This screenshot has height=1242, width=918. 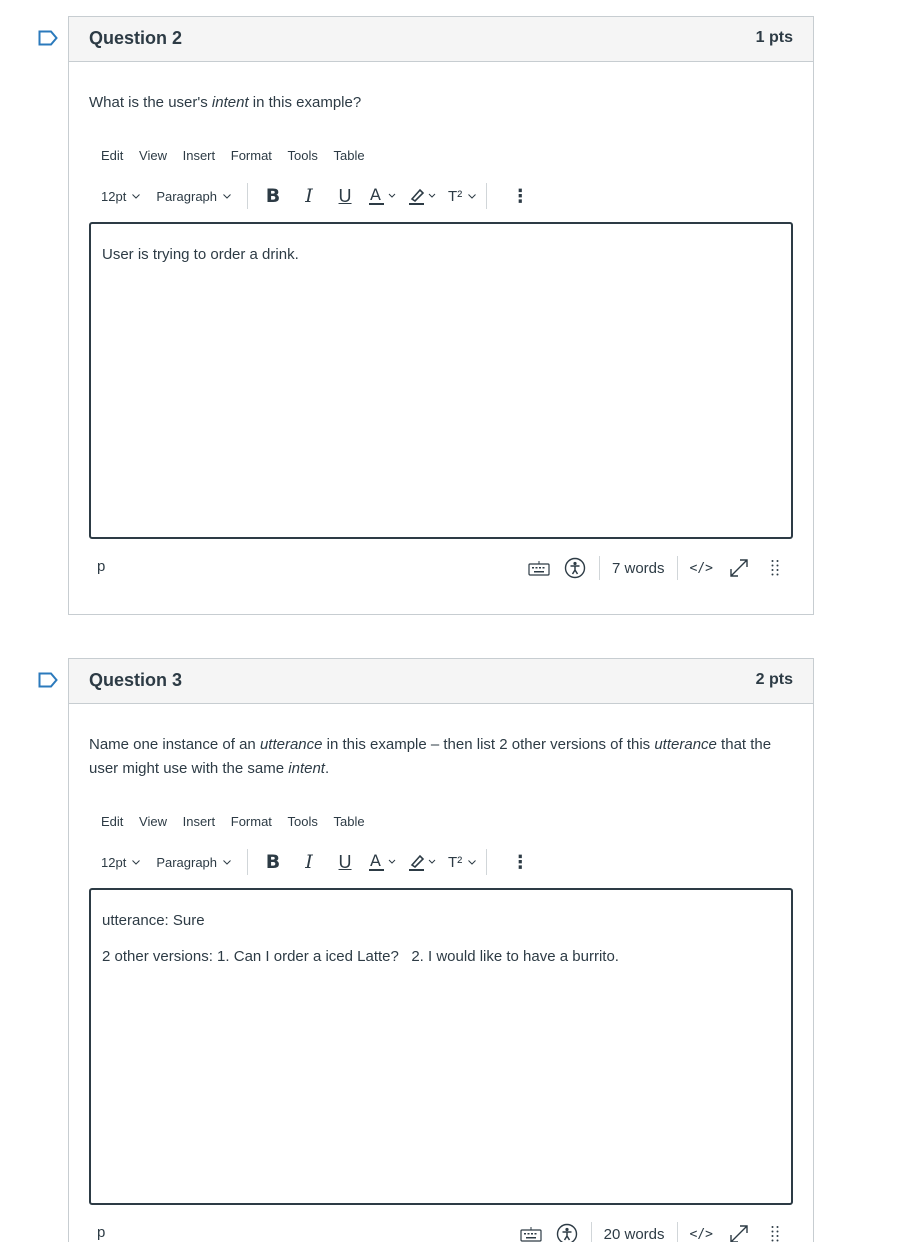 What do you see at coordinates (441, 39) in the screenshot?
I see `question-header: Question 2 1 pts` at bounding box center [441, 39].